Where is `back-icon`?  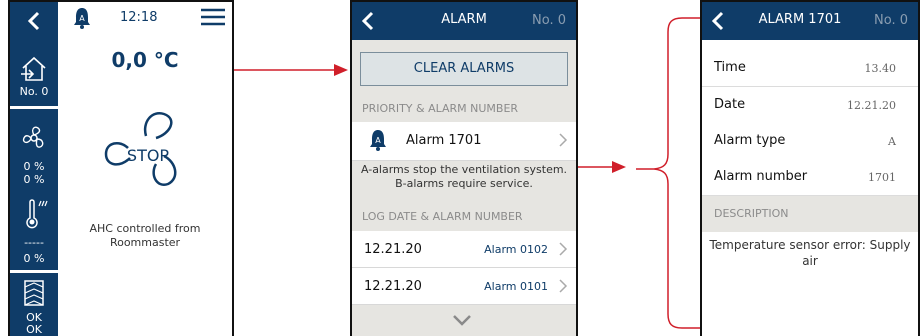
back-icon is located at coordinates (34, 21).